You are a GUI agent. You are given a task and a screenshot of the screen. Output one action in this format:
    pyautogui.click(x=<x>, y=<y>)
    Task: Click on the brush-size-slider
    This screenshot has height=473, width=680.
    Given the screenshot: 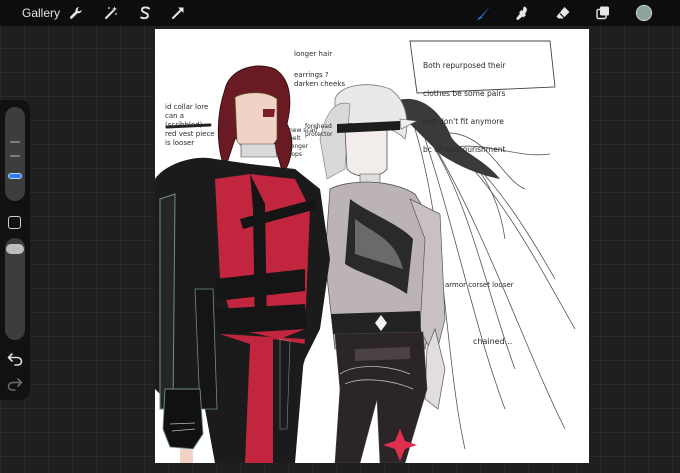 What is the action you would take?
    pyautogui.click(x=15, y=154)
    